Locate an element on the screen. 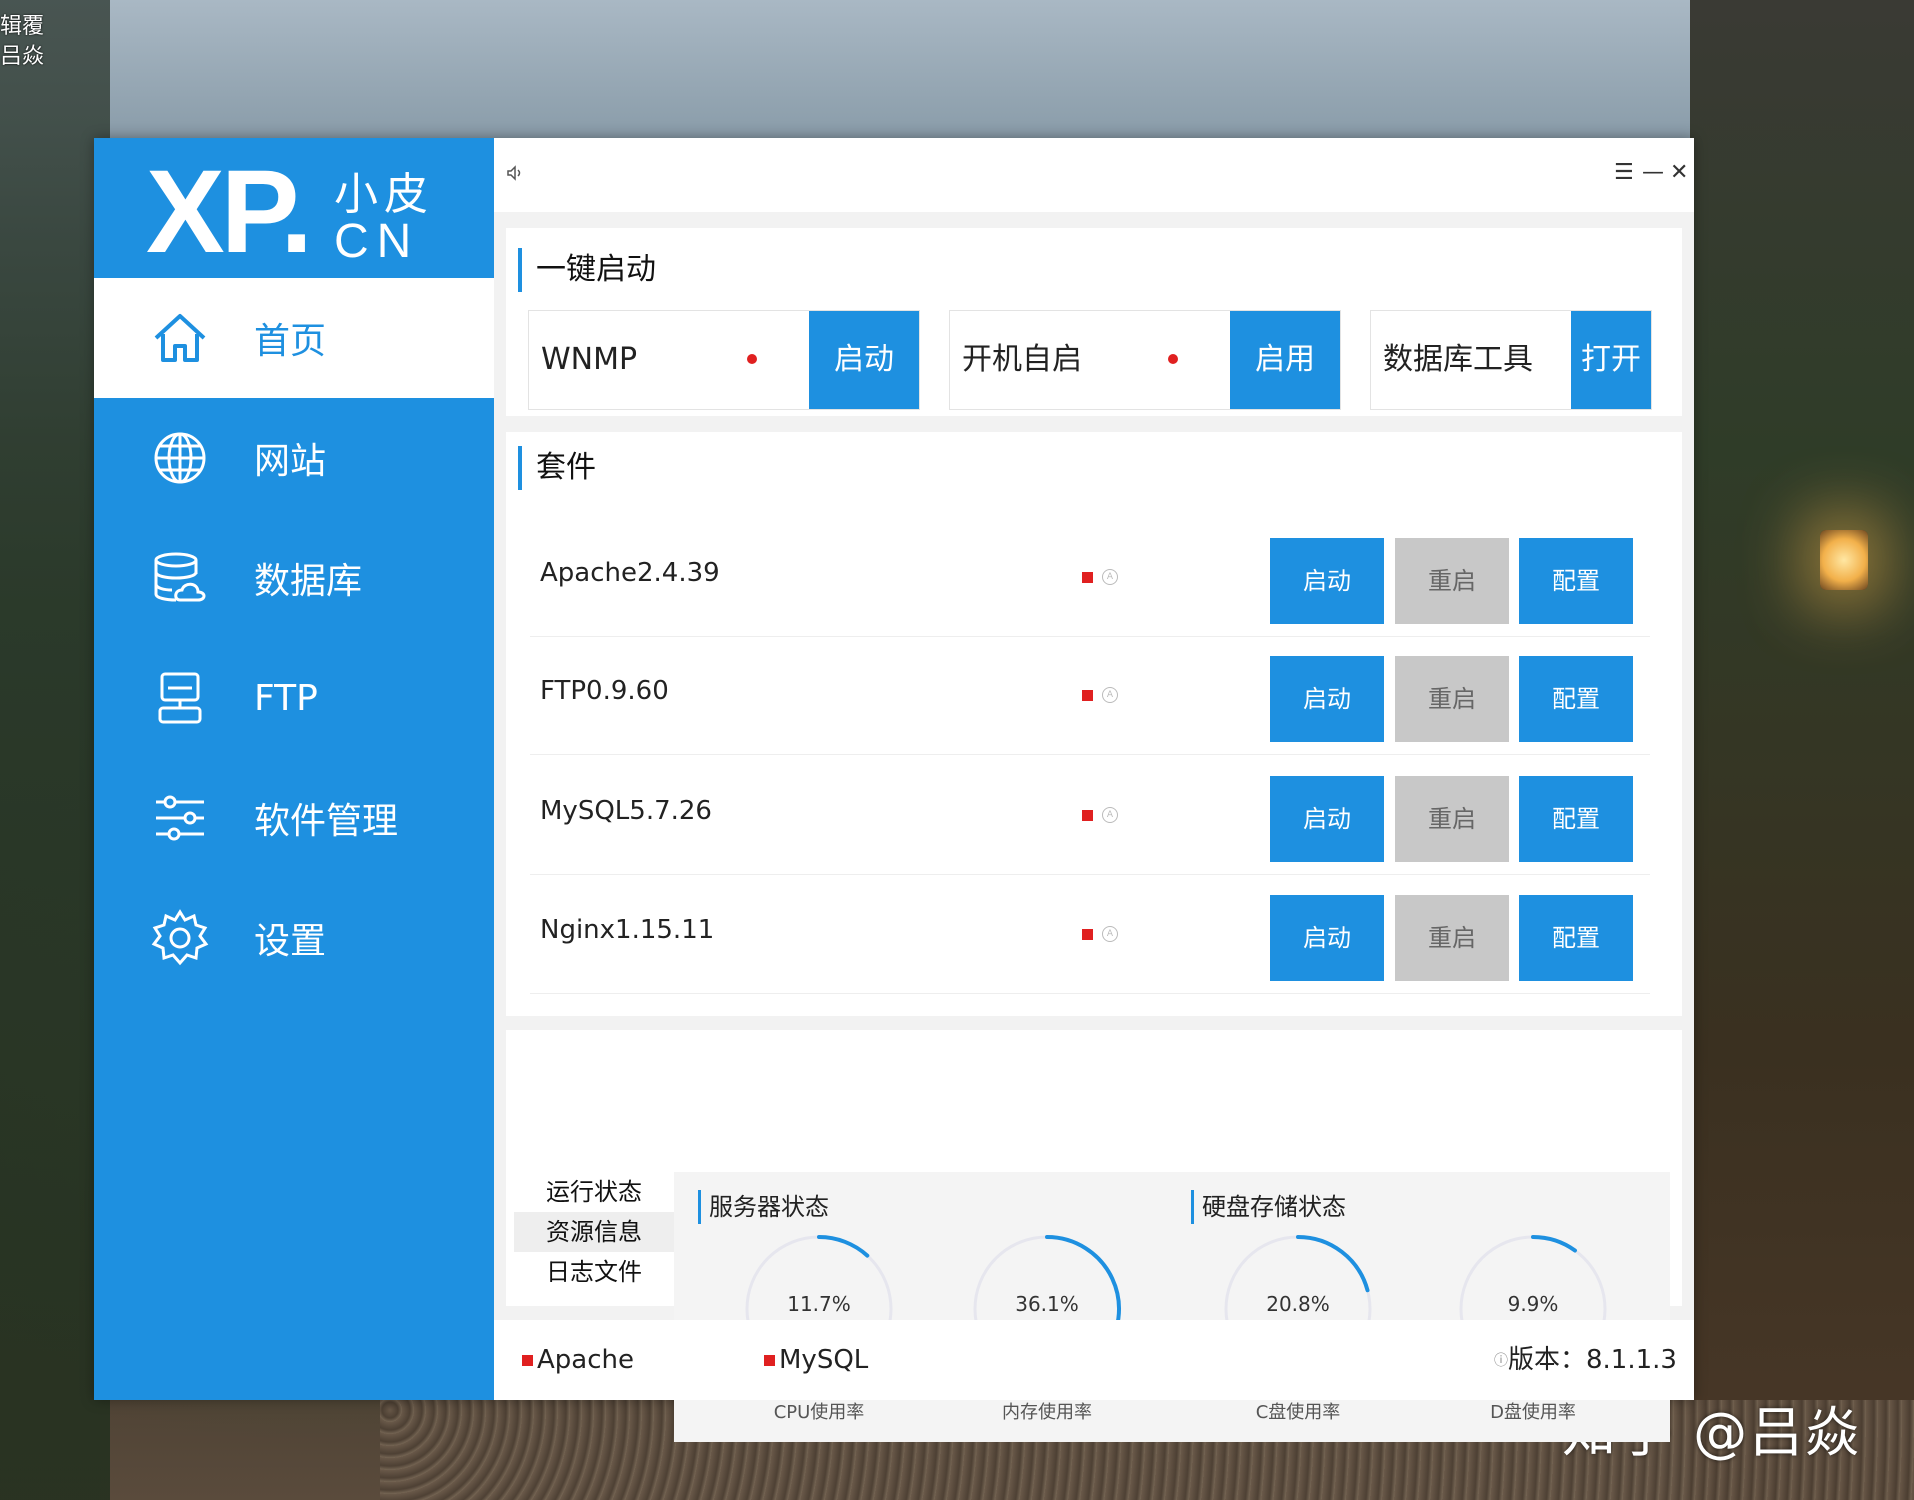 The height and width of the screenshot is (1500, 1914). tab-log-files: 日志文件 is located at coordinates (594, 1272).